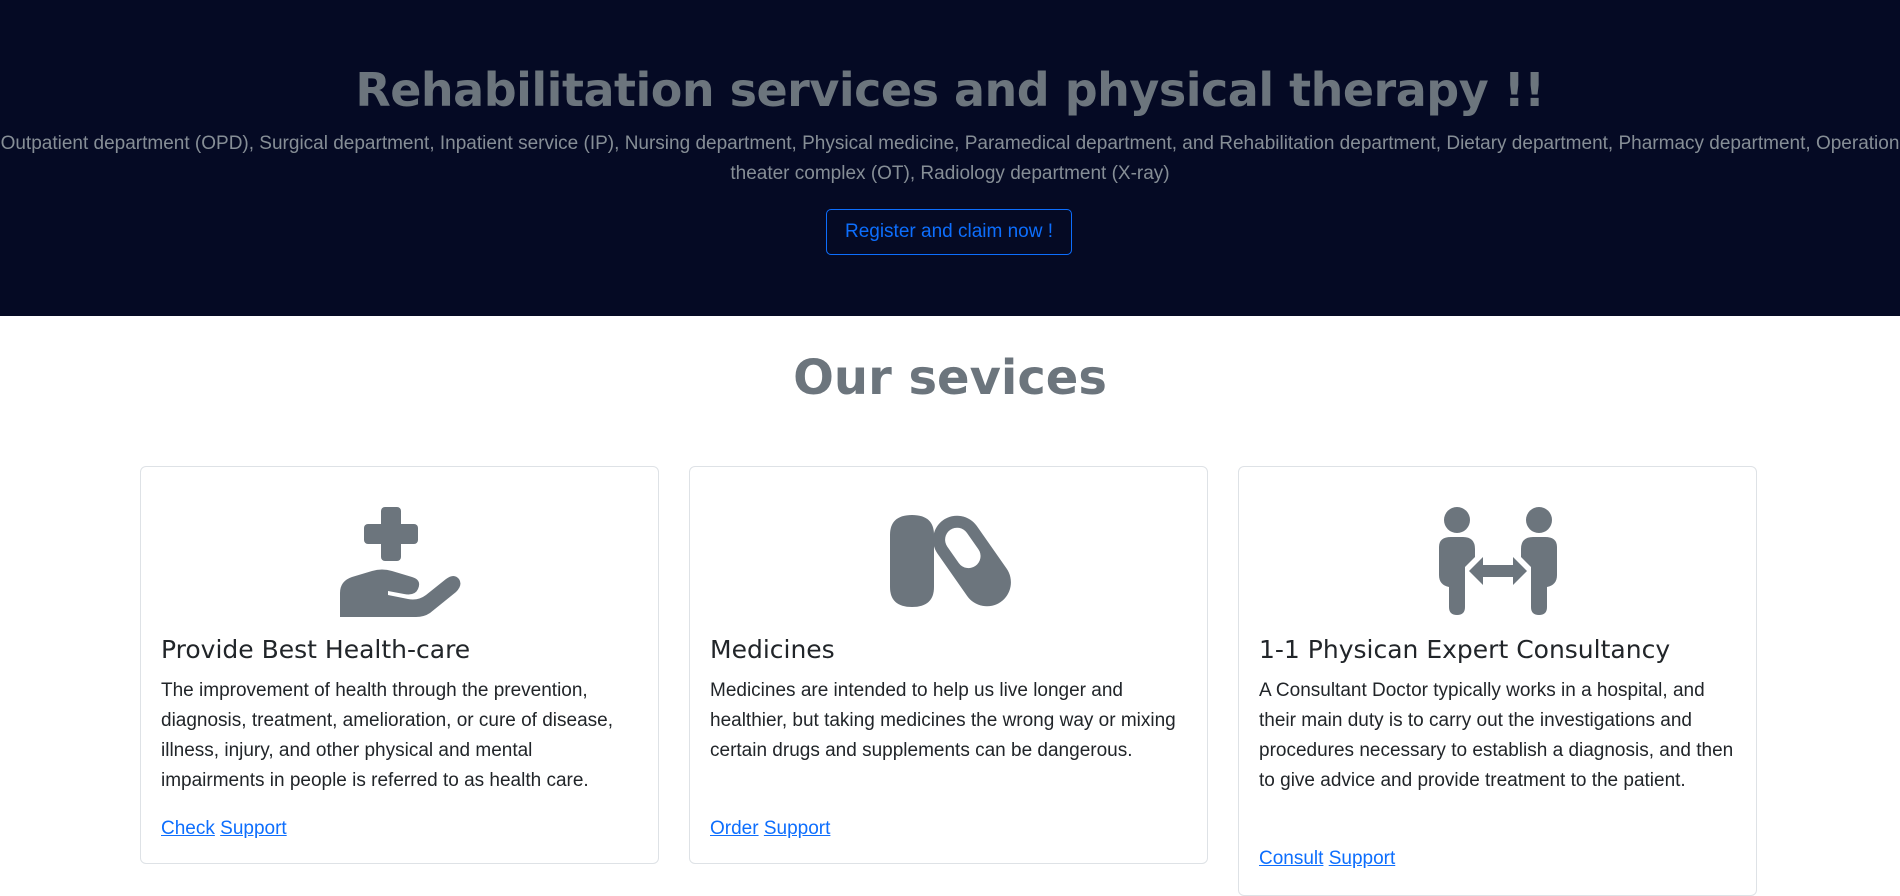 This screenshot has width=1900, height=896. Describe the element at coordinates (188, 828) in the screenshot. I see `check-link: Check` at that location.